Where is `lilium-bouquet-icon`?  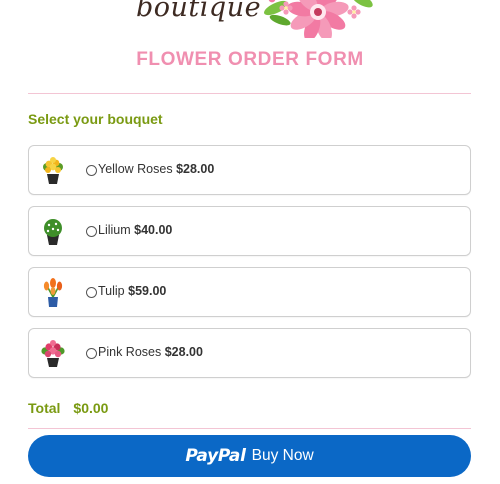
lilium-bouquet-icon is located at coordinates (53, 232).